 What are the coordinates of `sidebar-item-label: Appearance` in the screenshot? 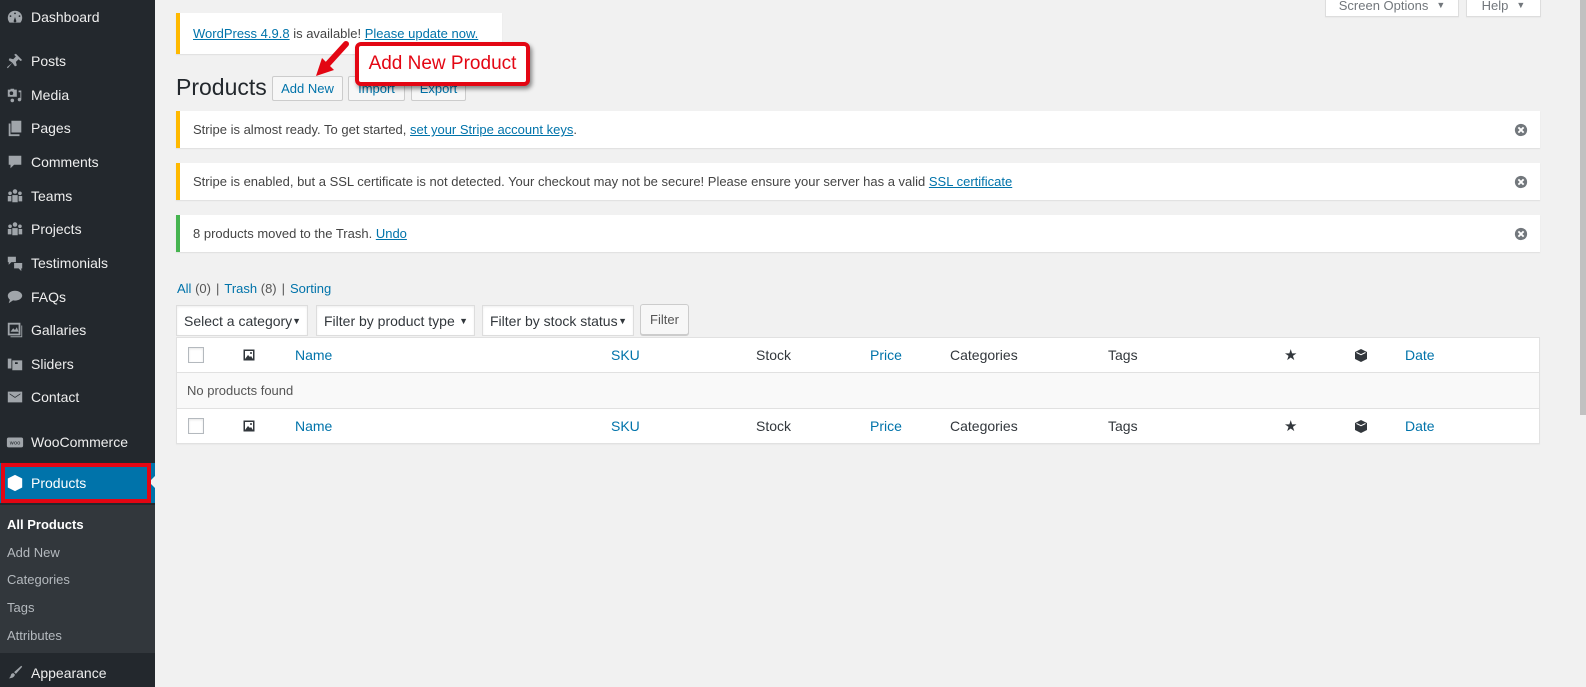 It's located at (69, 673).